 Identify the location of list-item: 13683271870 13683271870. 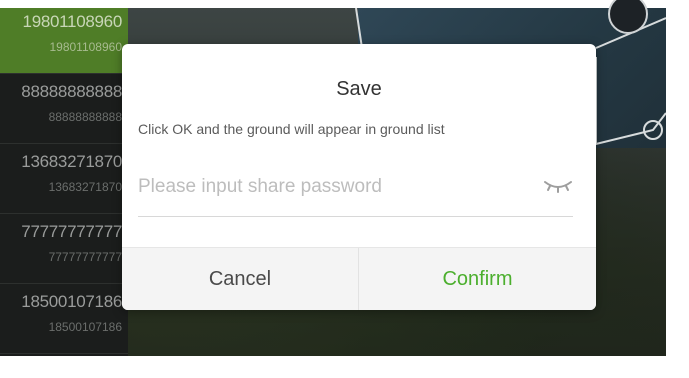
(64, 181).